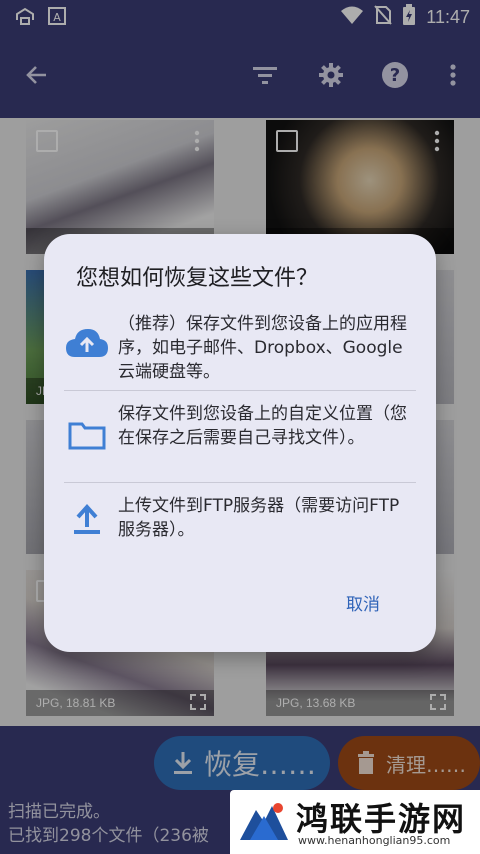  What do you see at coordinates (374, 840) in the screenshot?
I see `watermark-url: www.henanhonglian95.com` at bounding box center [374, 840].